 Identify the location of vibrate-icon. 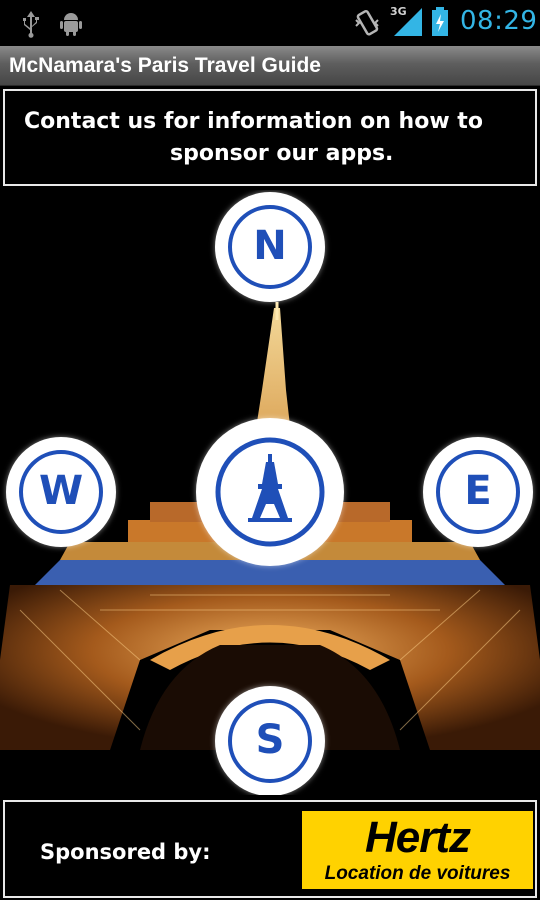
(367, 22).